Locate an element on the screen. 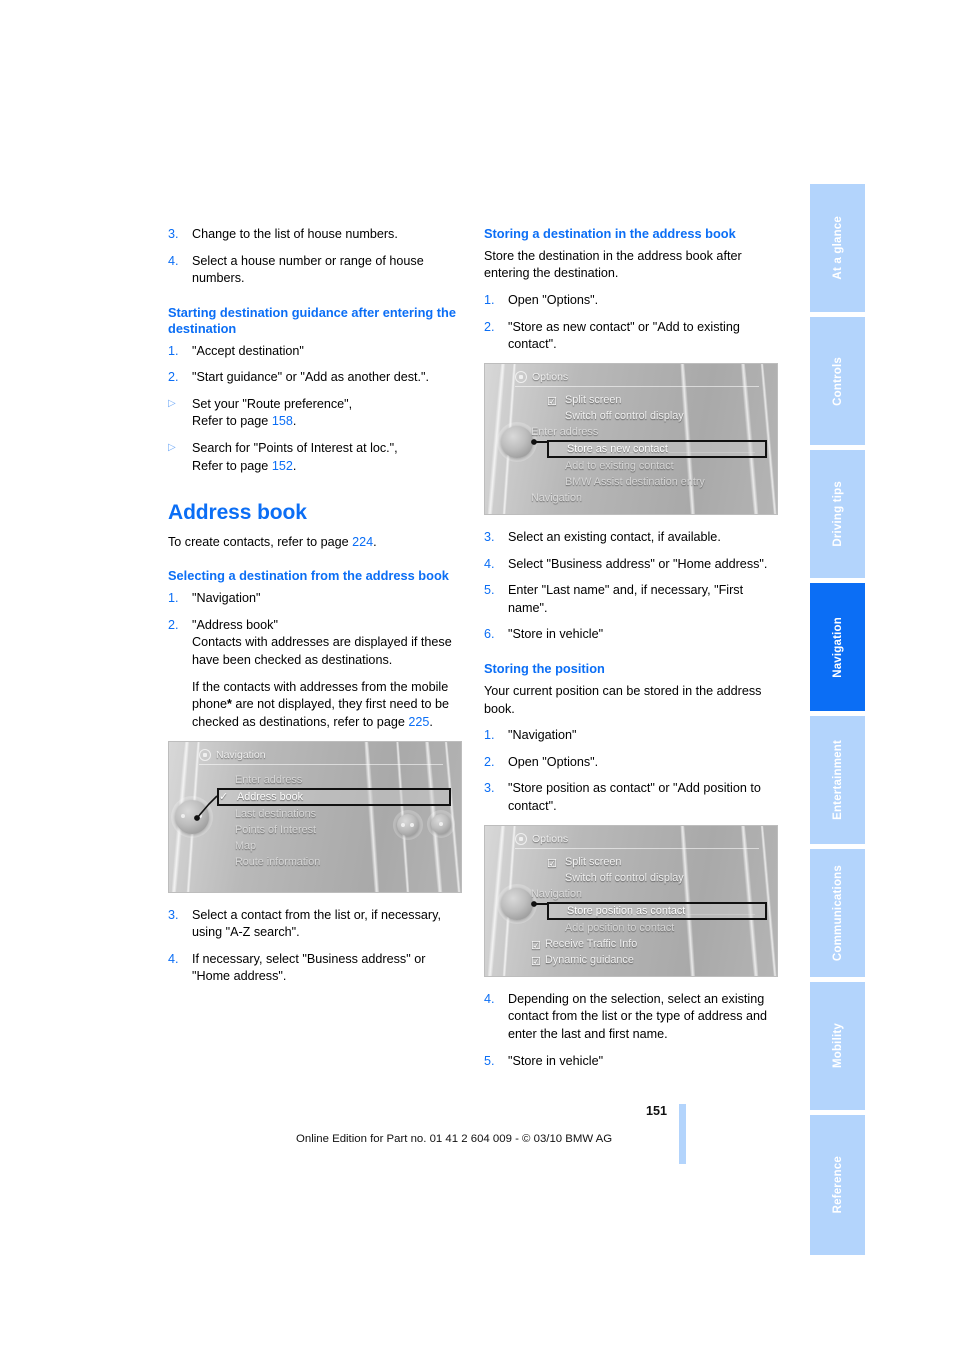 The height and width of the screenshot is (1350, 954). create-contacts-suffix: . is located at coordinates (375, 541).